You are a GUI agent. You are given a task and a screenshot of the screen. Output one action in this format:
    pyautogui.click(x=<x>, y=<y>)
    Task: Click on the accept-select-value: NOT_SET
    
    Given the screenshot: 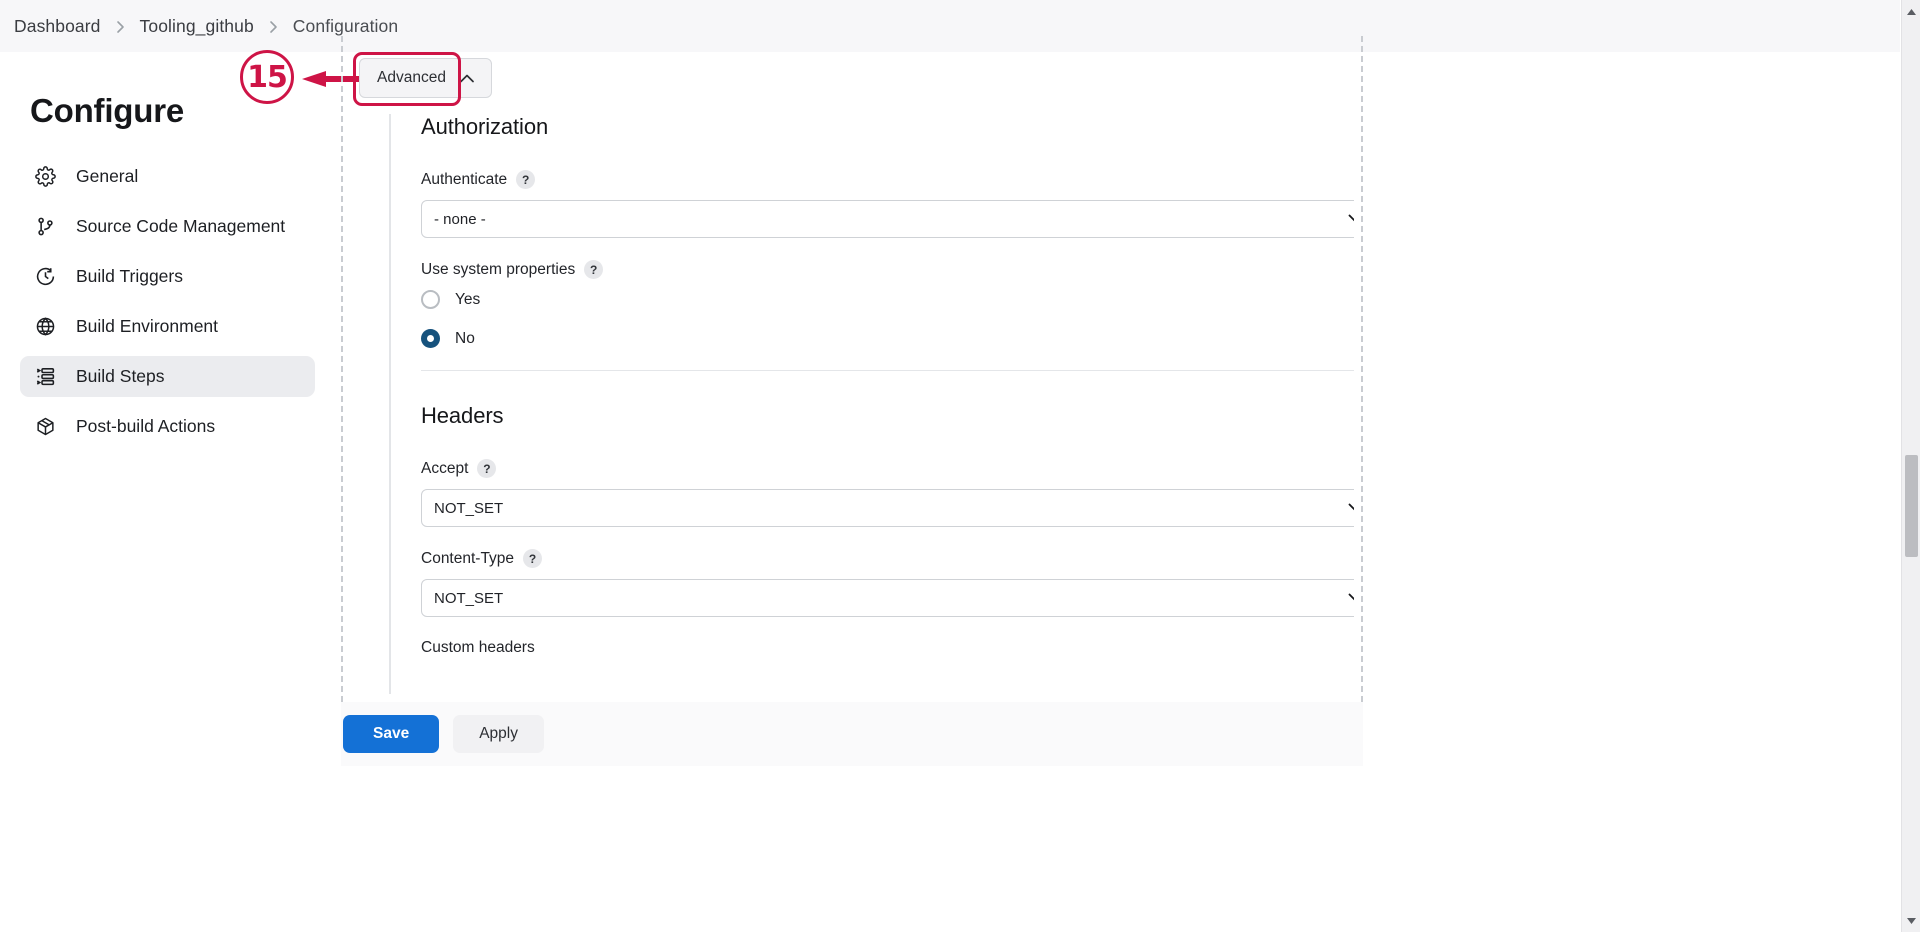 What is the action you would take?
    pyautogui.click(x=469, y=508)
    